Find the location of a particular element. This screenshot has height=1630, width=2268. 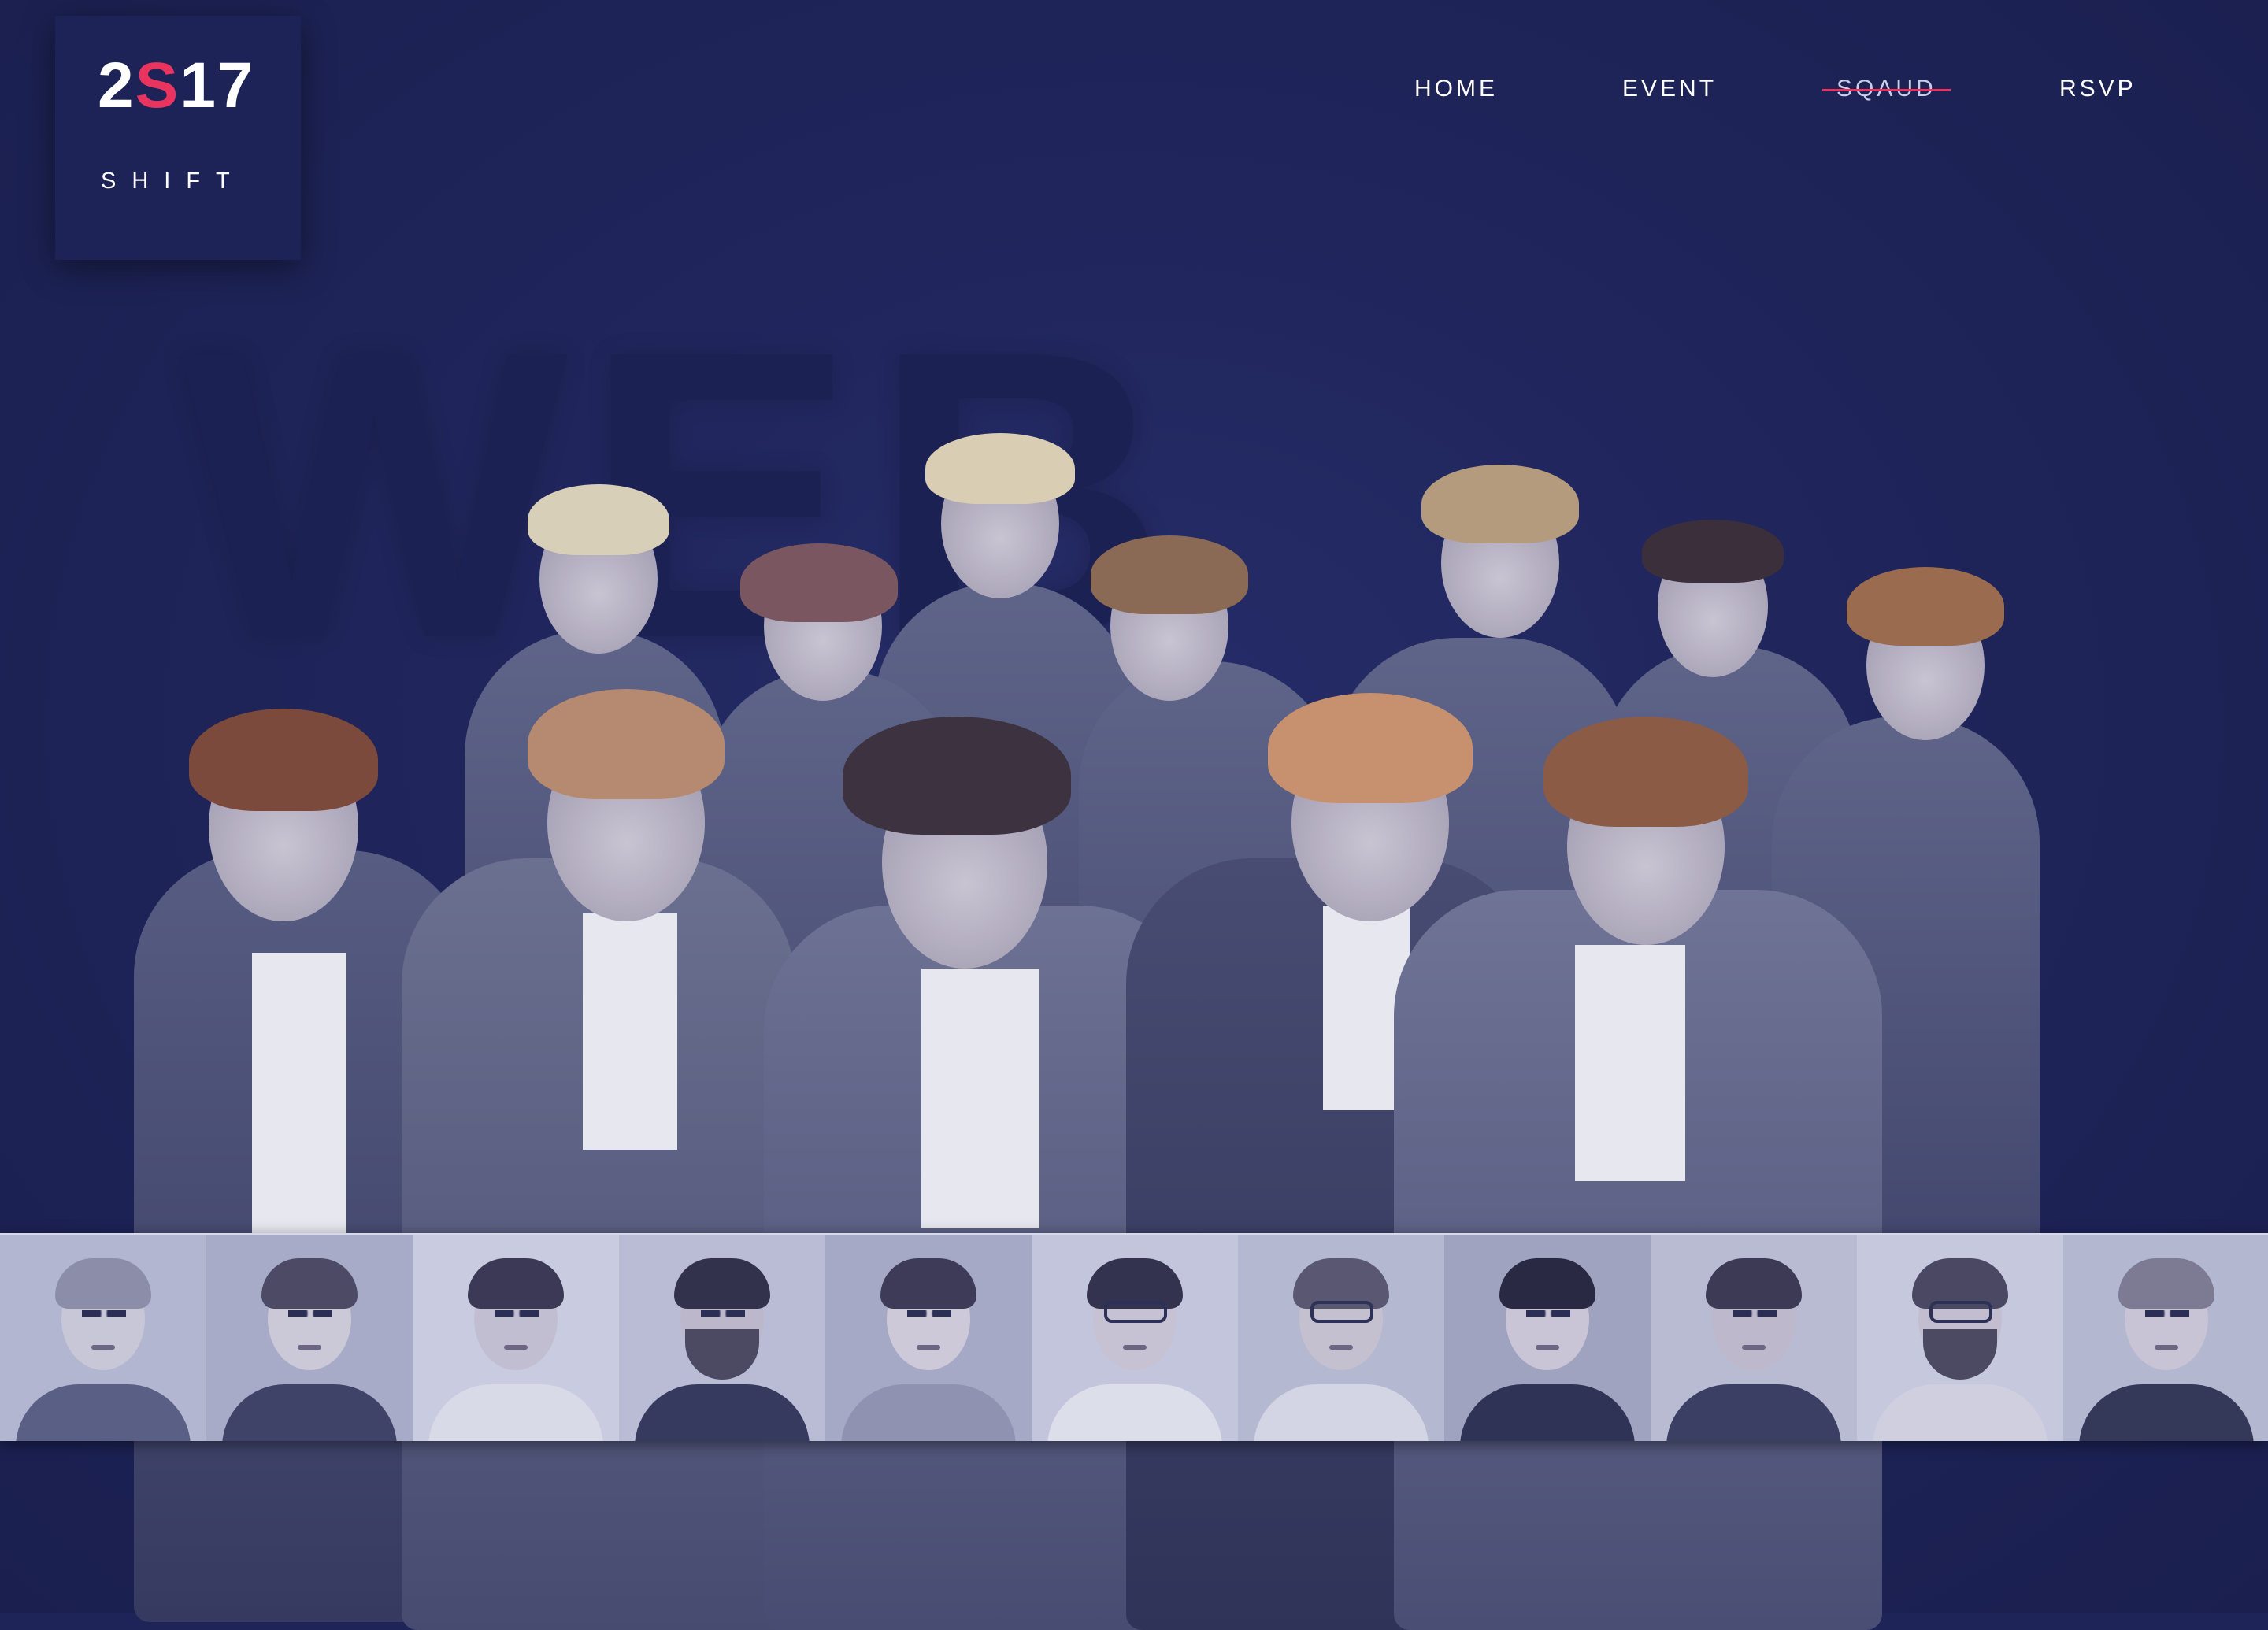

nav-squad: SQAUD is located at coordinates (1886, 89).